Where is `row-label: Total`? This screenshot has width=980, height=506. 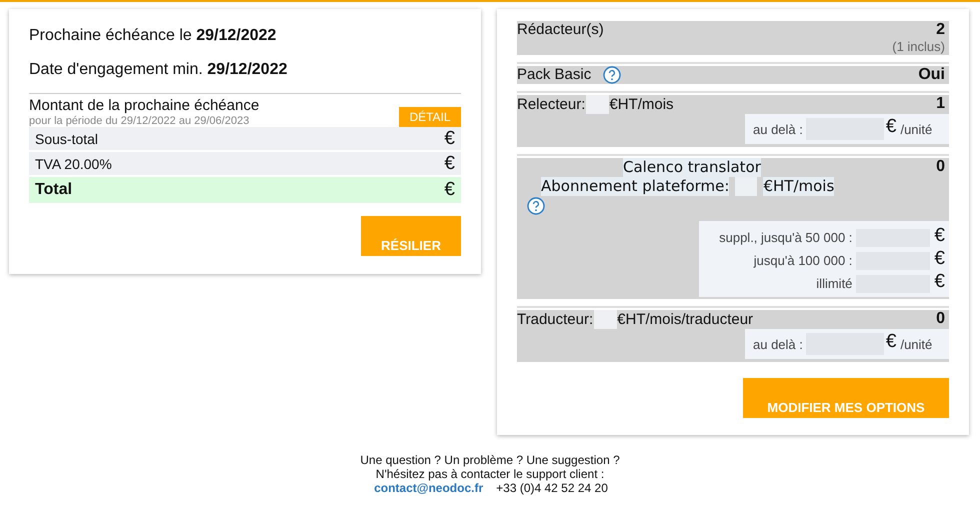 row-label: Total is located at coordinates (53, 190).